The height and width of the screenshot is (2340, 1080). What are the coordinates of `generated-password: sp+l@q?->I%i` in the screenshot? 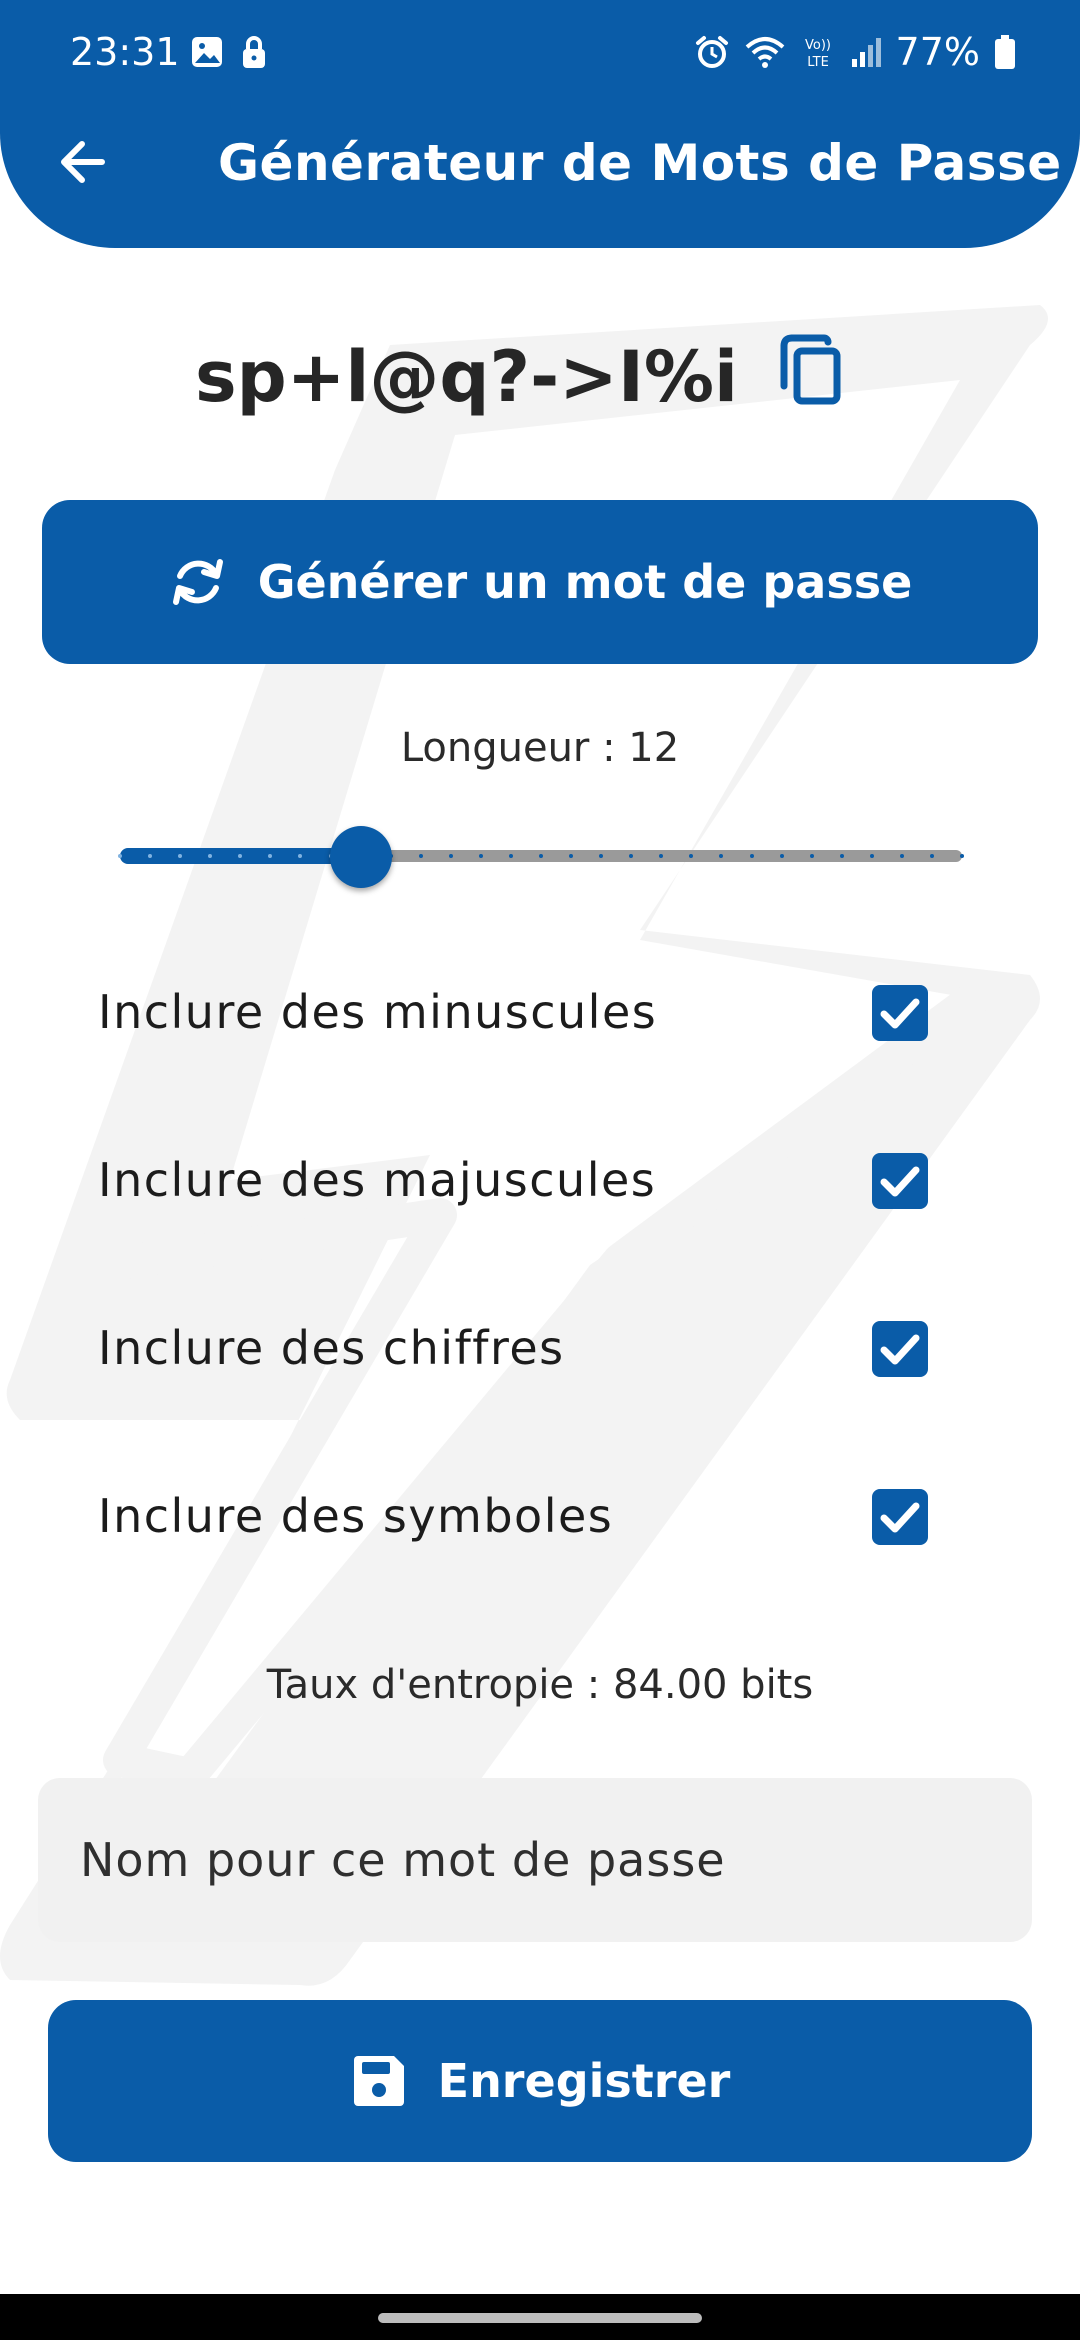 It's located at (467, 377).